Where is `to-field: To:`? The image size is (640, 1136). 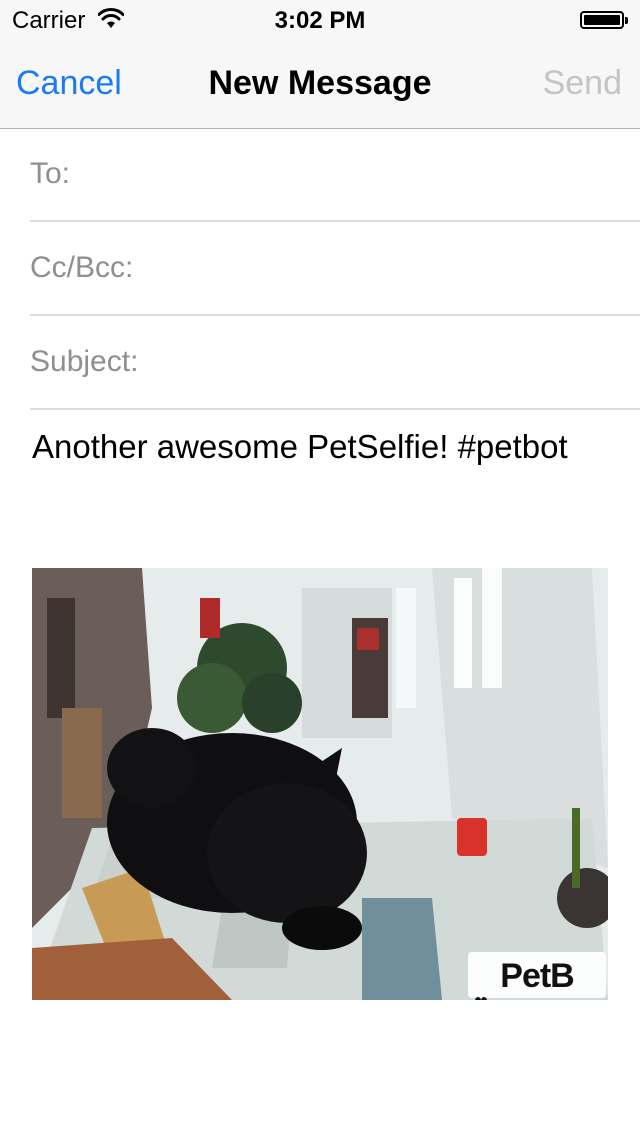 to-field: To: is located at coordinates (335, 175).